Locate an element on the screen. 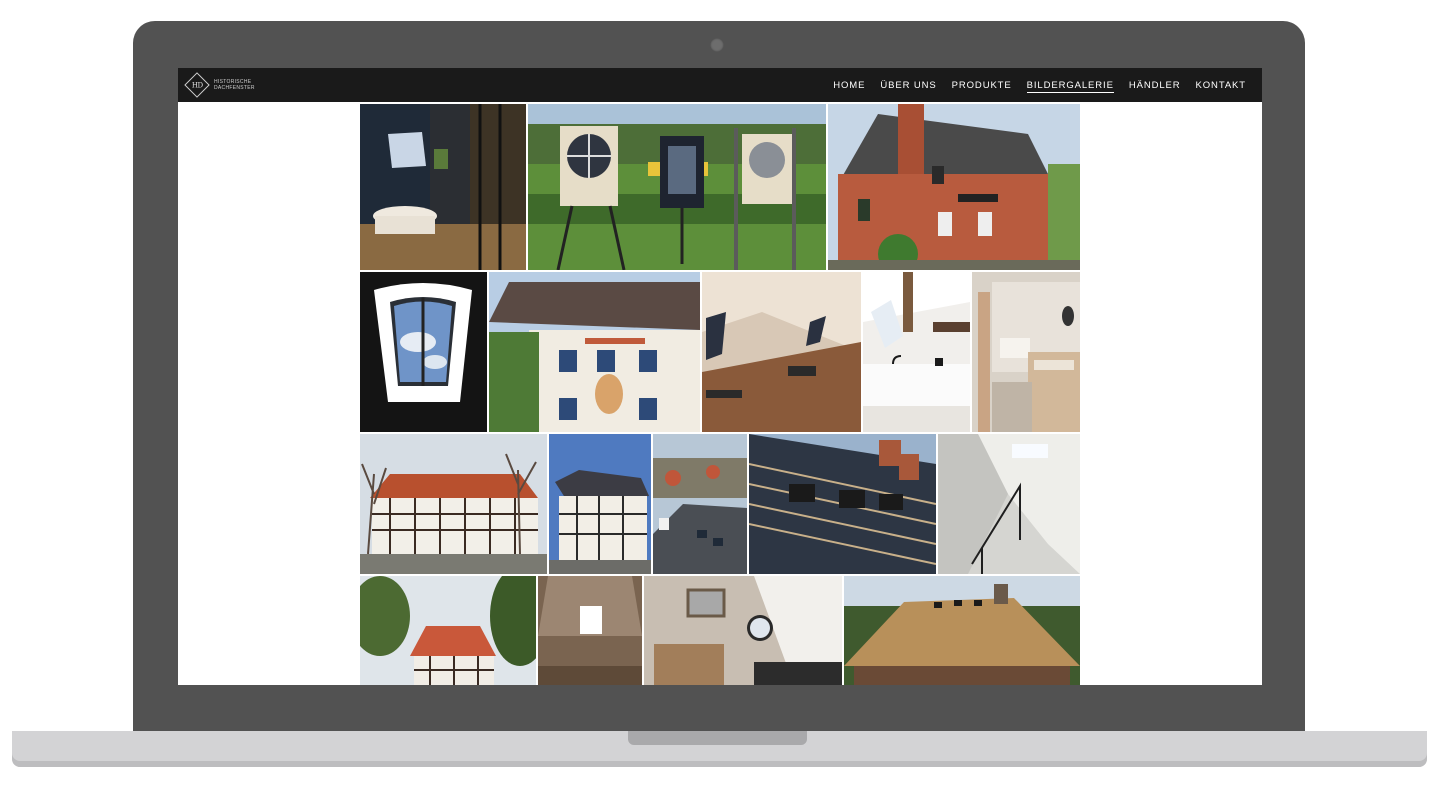  gallery-photo-roof-installation is located at coordinates (842, 504).